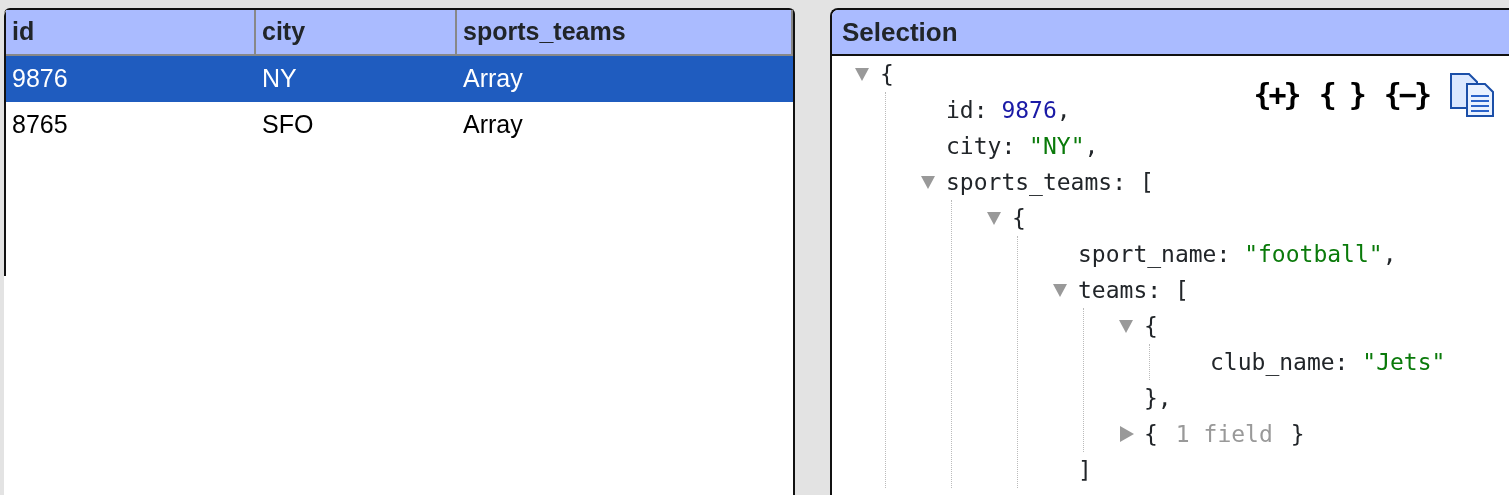 Image resolution: width=1509 pixels, height=495 pixels. Describe the element at coordinates (131, 33) in the screenshot. I see `column-header: id` at that location.